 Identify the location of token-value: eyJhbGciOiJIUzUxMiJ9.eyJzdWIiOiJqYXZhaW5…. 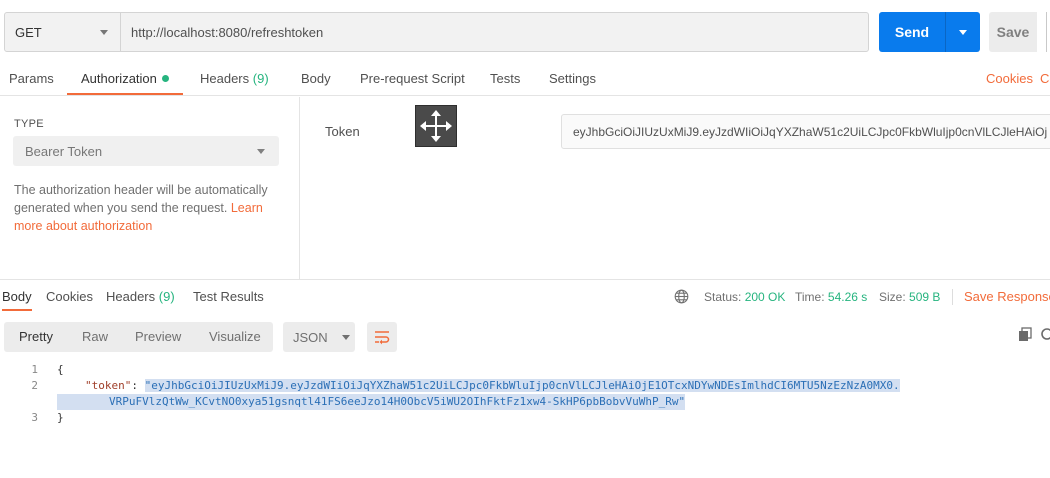
(811, 131).